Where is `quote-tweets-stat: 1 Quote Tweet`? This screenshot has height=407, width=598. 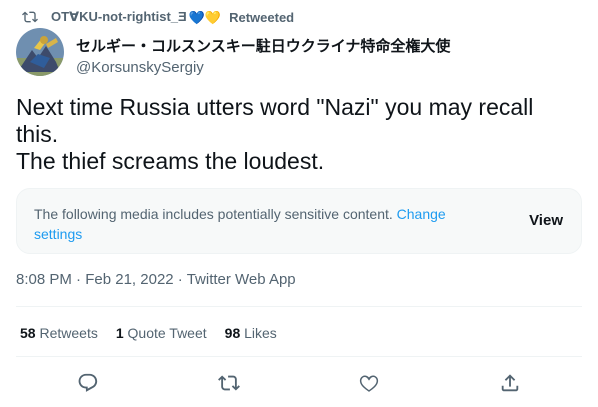 quote-tweets-stat: 1 Quote Tweet is located at coordinates (161, 333).